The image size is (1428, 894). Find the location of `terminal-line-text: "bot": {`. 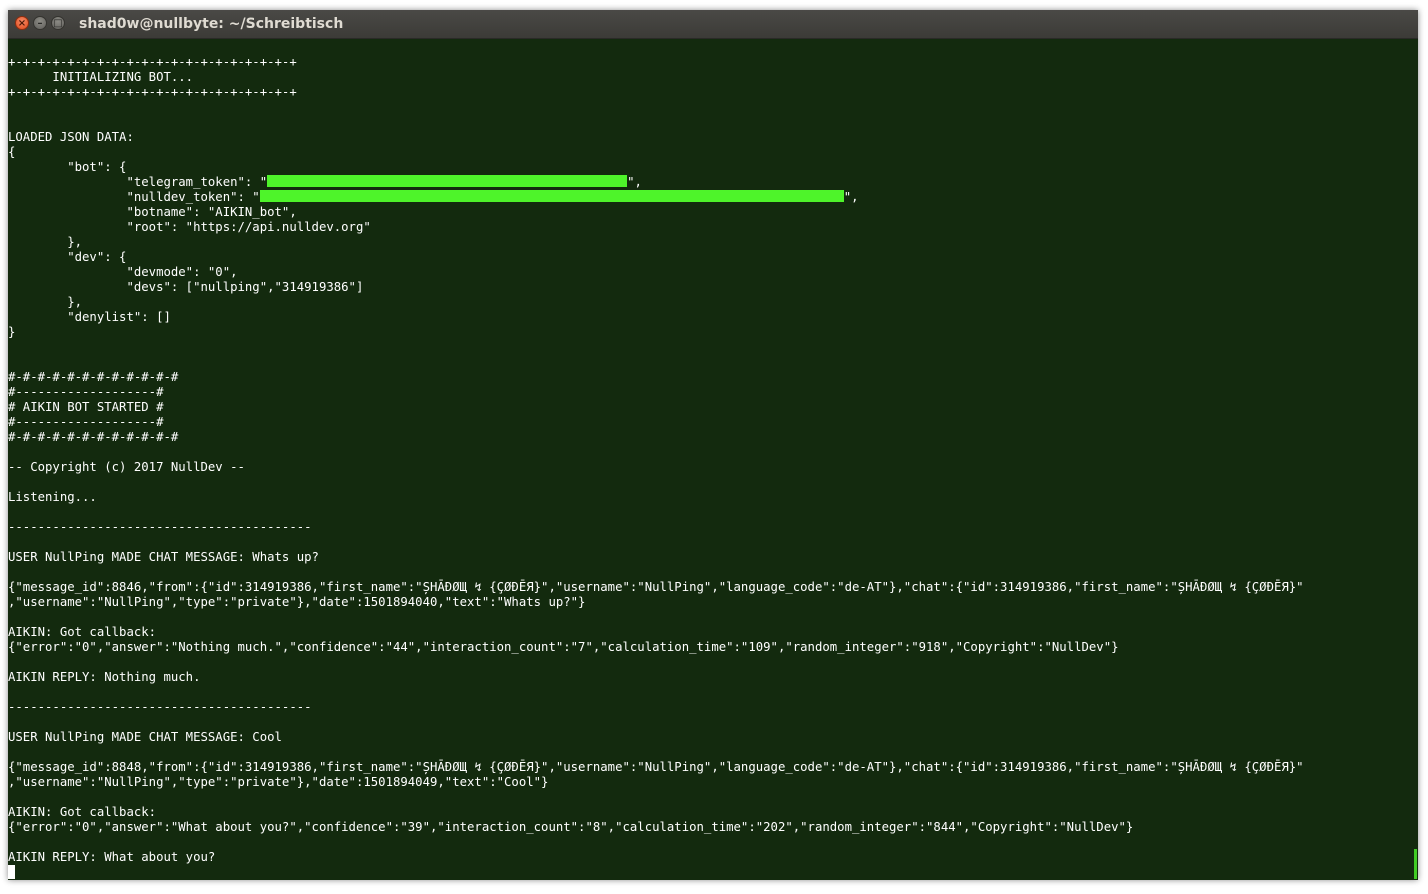

terminal-line-text: "bot": { is located at coordinates (67, 167).